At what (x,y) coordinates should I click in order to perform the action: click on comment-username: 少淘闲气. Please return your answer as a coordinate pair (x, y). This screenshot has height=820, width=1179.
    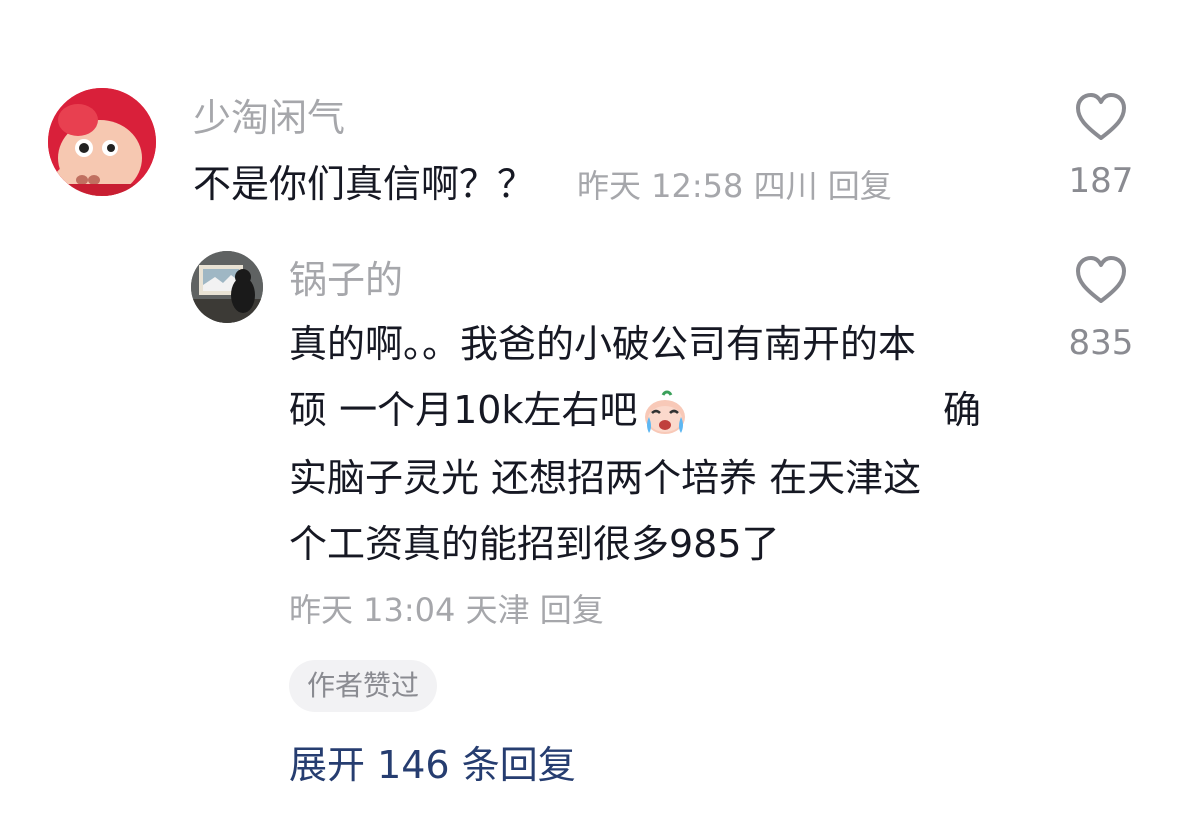
    Looking at the image, I should click on (269, 118).